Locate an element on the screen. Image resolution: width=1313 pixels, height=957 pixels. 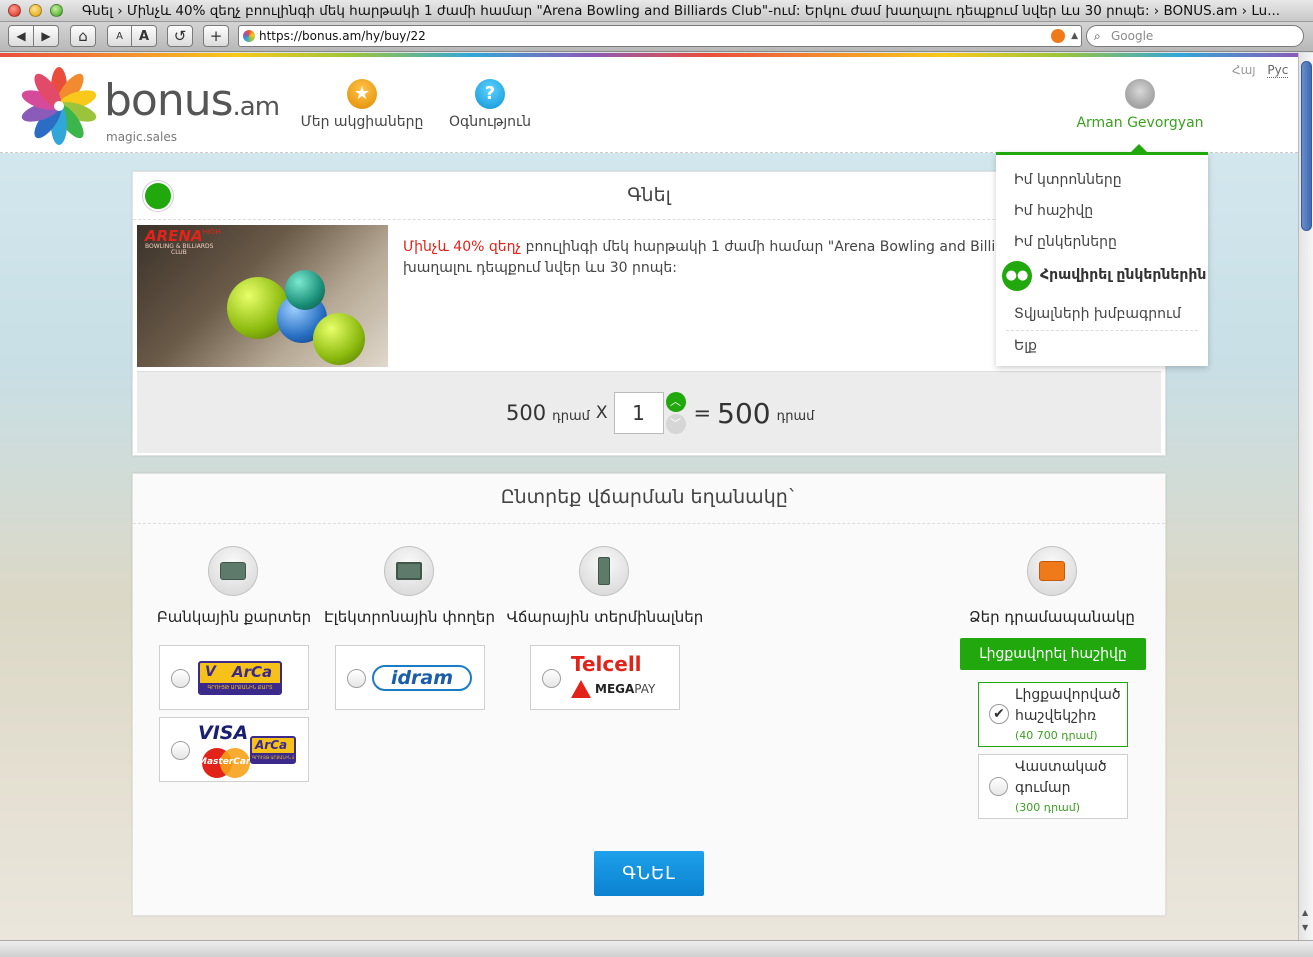
wallet-option-earned: Վաստակած գումար (300 դրամ) is located at coordinates (1053, 786).